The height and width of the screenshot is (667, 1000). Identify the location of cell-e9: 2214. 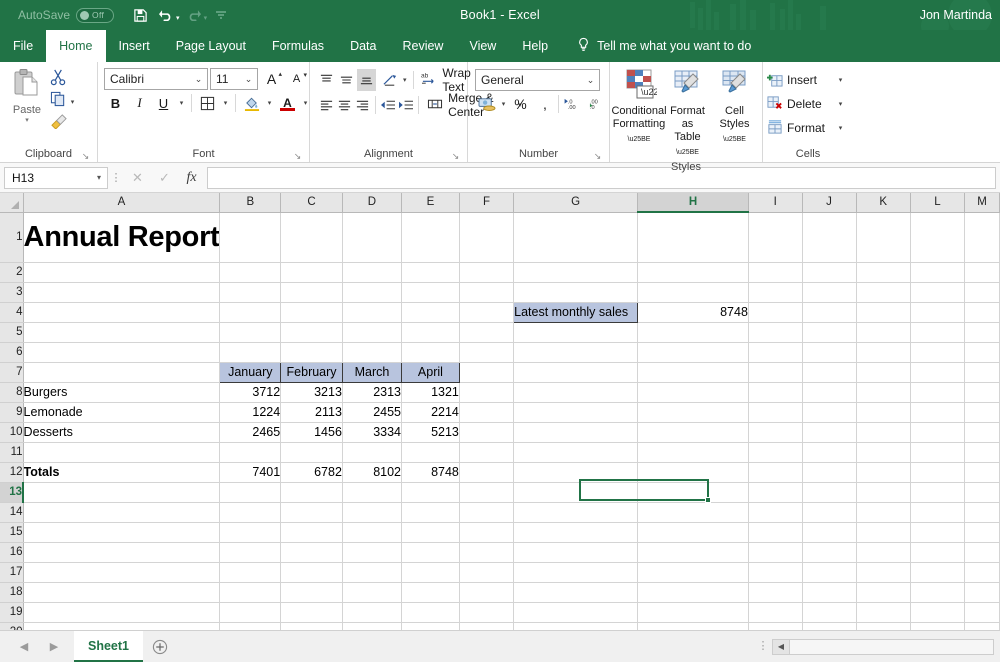
(430, 412).